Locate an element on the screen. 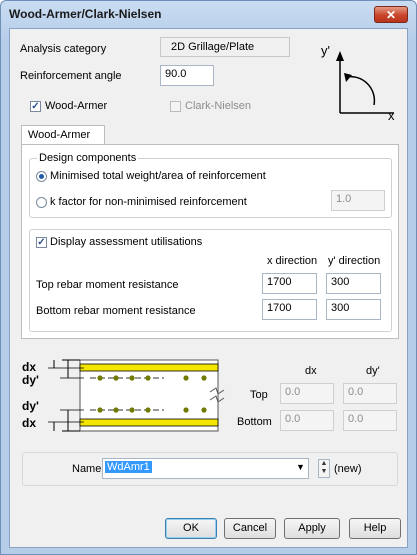  top-dx-input: 0.0 is located at coordinates (307, 393).